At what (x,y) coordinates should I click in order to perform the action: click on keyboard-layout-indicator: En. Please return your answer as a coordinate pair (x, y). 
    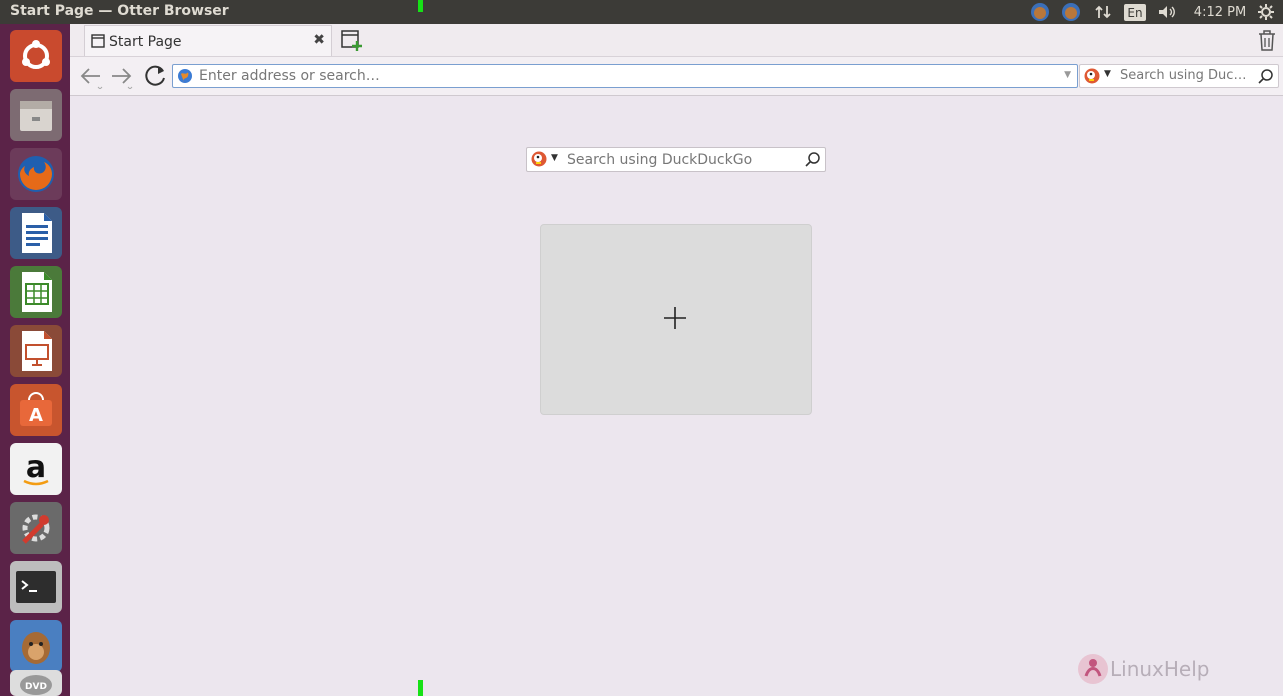
    Looking at the image, I should click on (1135, 12).